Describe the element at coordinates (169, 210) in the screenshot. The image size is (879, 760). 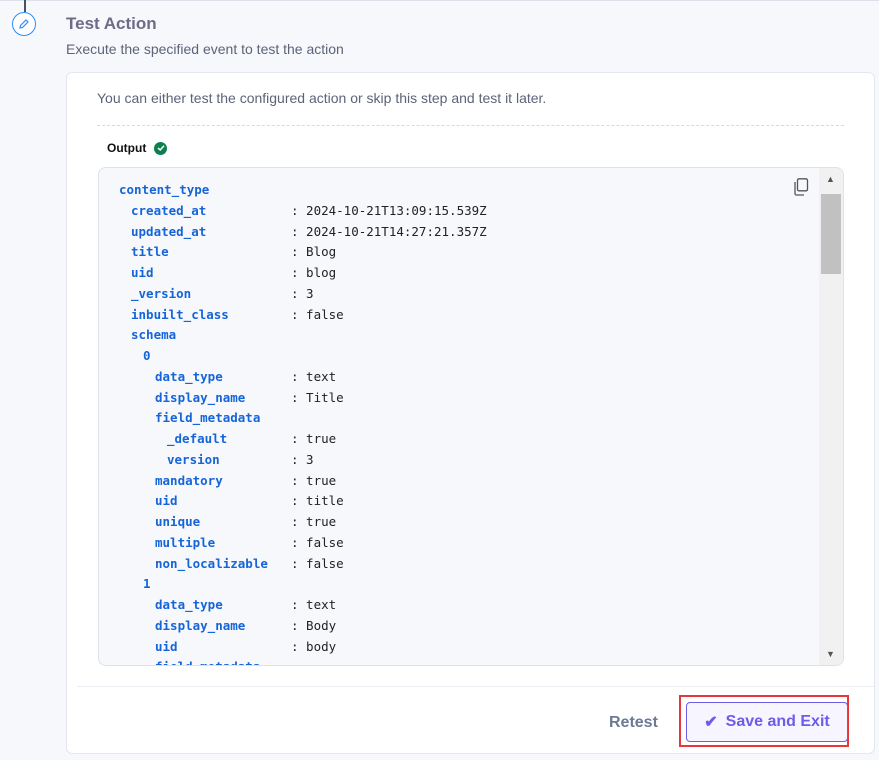
I see `output-key: created_at` at that location.